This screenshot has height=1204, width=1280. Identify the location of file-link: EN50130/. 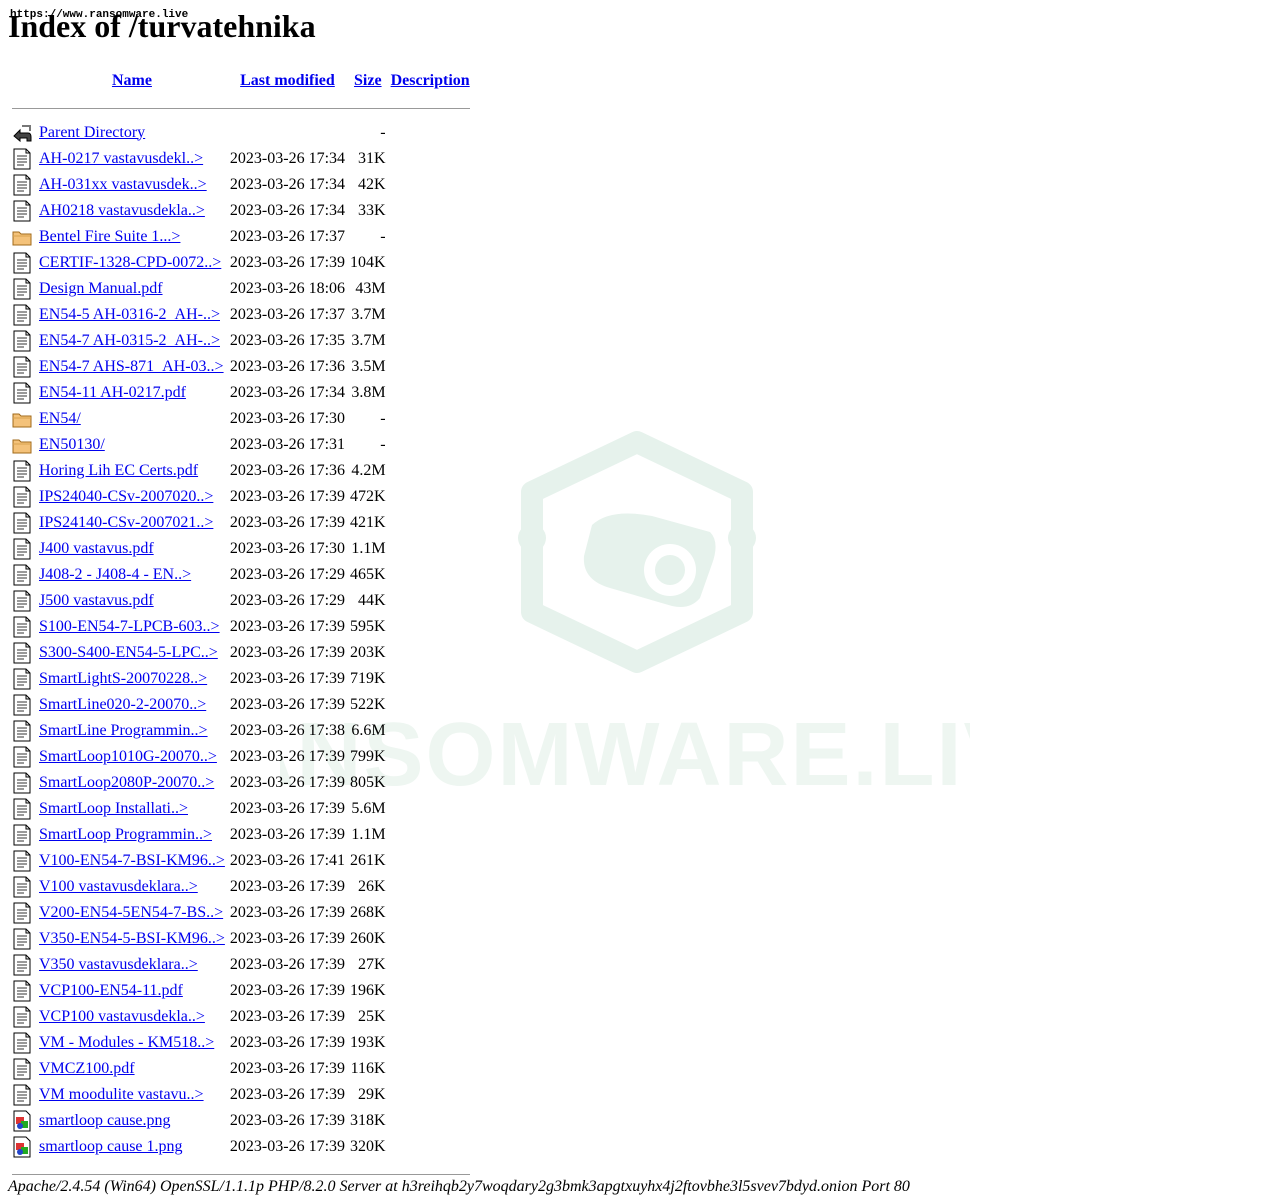
(72, 444).